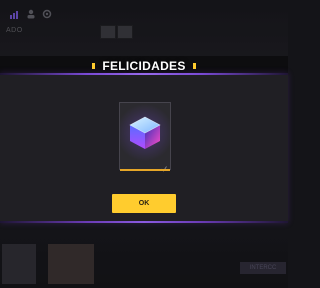 Image resolution: width=320 pixels, height=288 pixels. Describe the element at coordinates (144, 222) in the screenshot. I see `dialog-bottom-border` at that location.